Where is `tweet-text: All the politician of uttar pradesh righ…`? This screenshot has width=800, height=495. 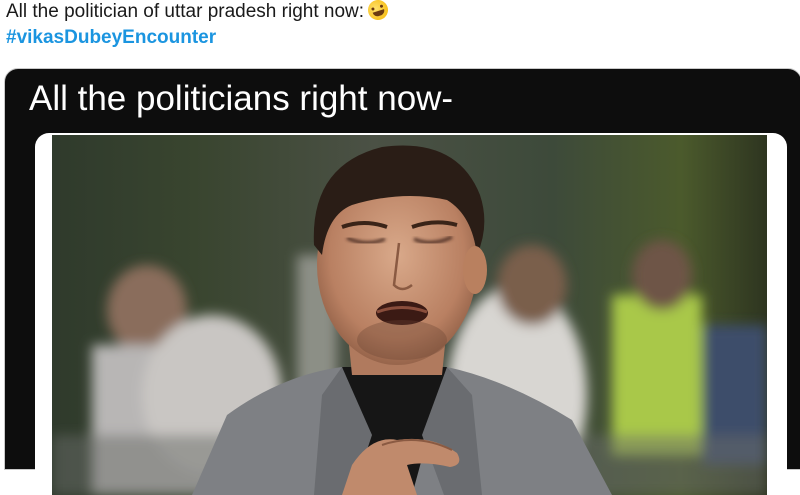 tweet-text: All the politician of uttar pradesh righ… is located at coordinates (185, 11).